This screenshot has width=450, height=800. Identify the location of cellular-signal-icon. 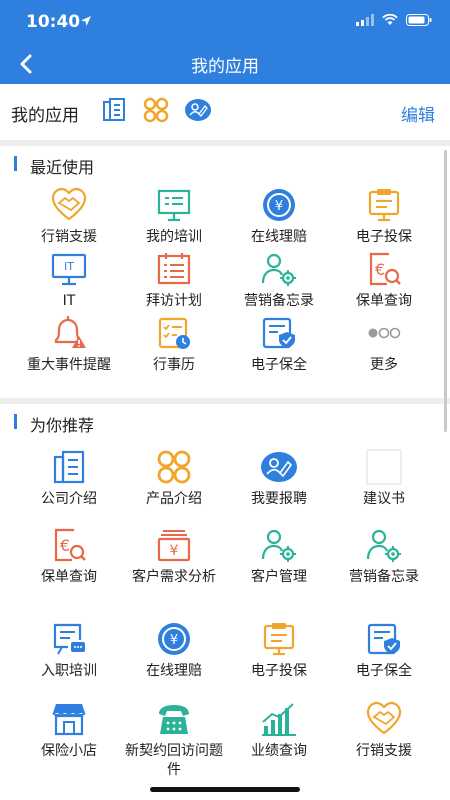
(365, 20).